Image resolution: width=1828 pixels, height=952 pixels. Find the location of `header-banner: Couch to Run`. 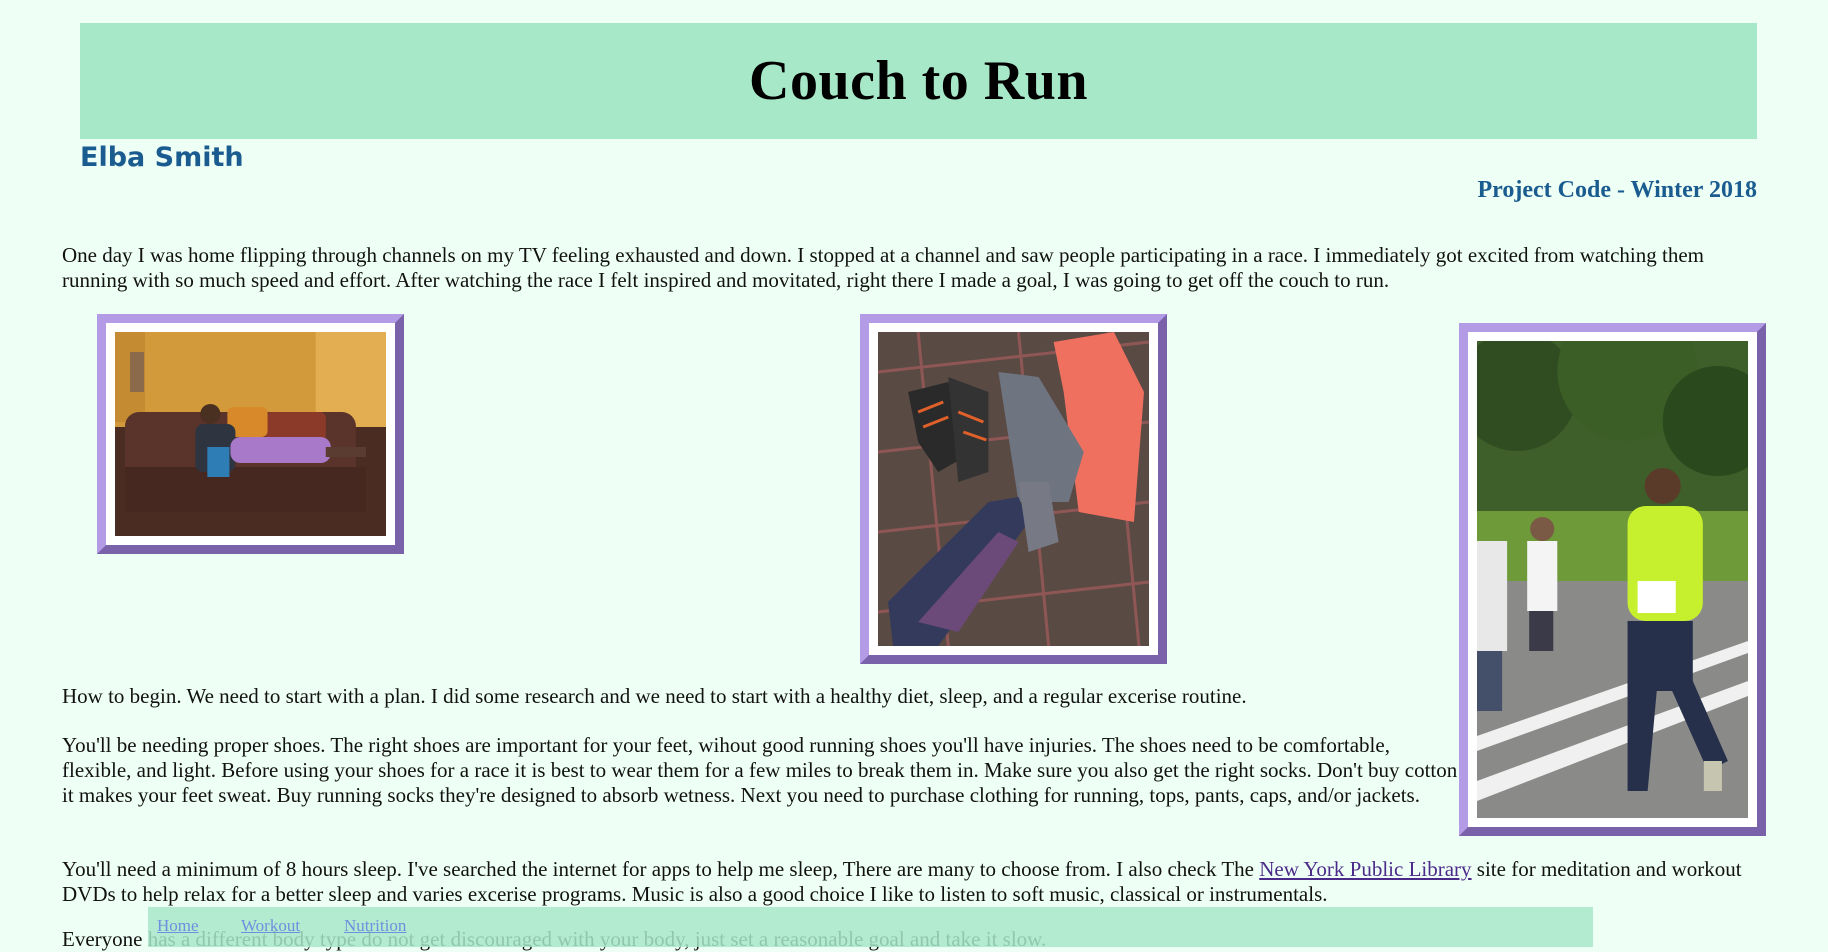

header-banner: Couch to Run is located at coordinates (918, 81).